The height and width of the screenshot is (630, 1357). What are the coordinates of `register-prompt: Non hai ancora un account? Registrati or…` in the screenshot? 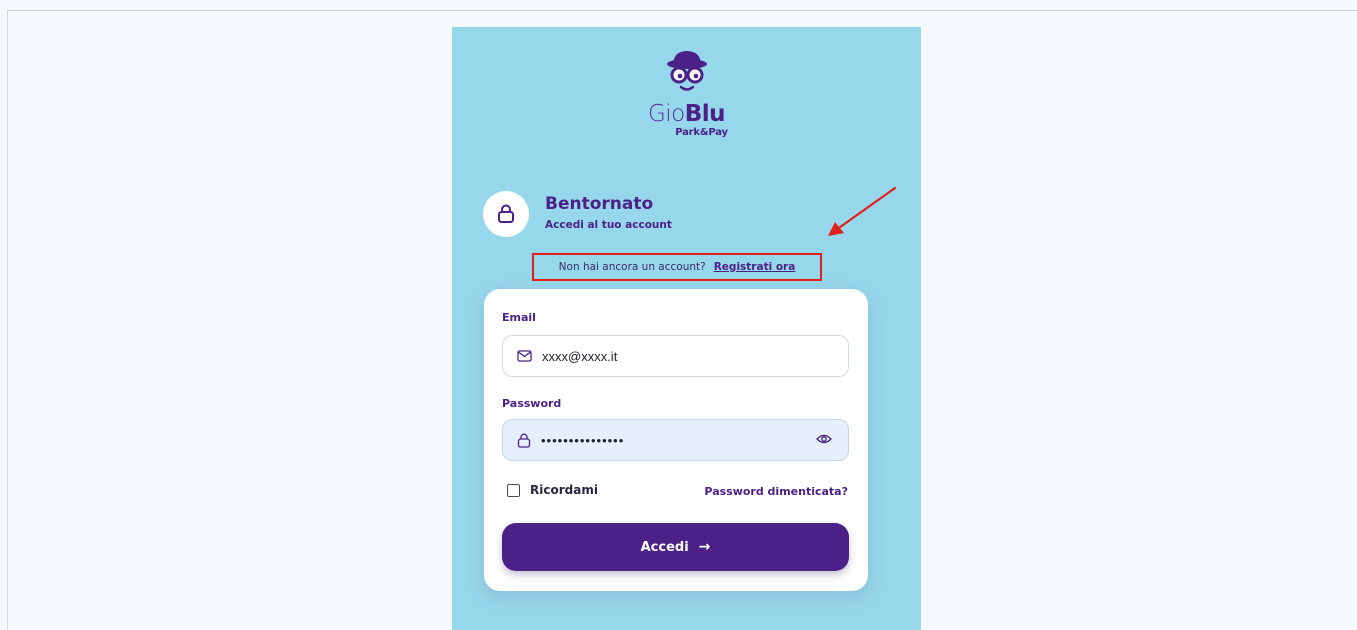 It's located at (677, 267).